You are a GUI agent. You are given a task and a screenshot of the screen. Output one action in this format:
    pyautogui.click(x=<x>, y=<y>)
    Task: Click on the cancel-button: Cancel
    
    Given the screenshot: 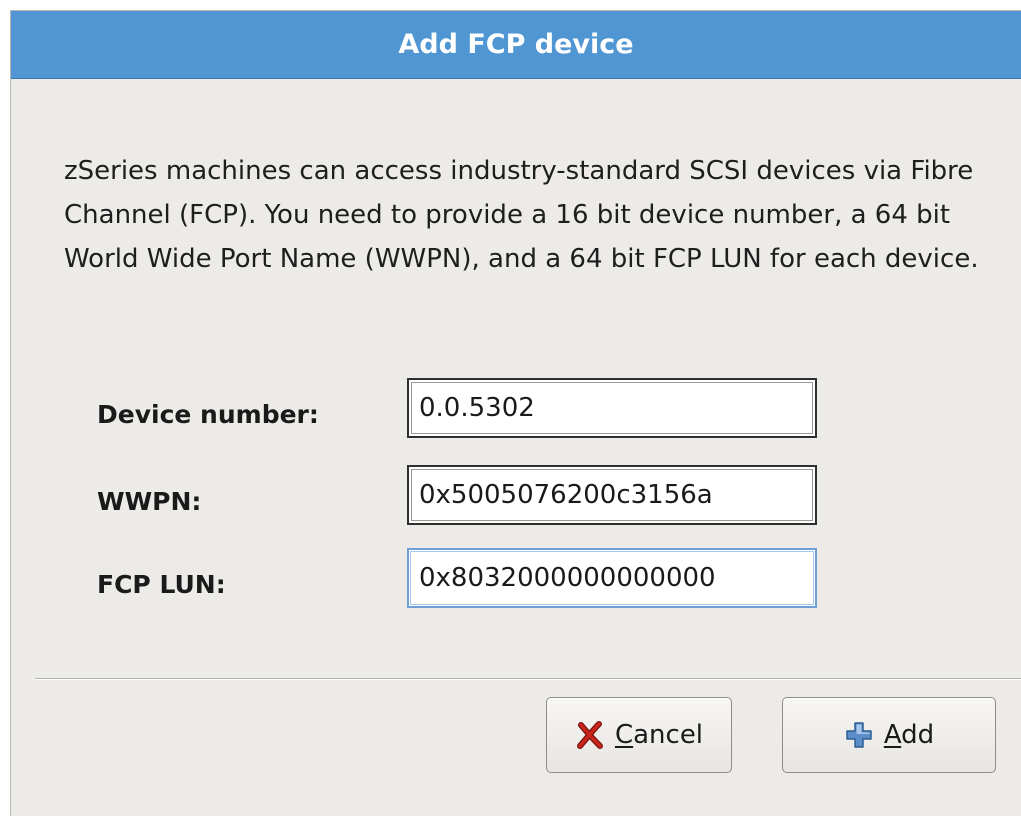 What is the action you would take?
    pyautogui.click(x=639, y=735)
    